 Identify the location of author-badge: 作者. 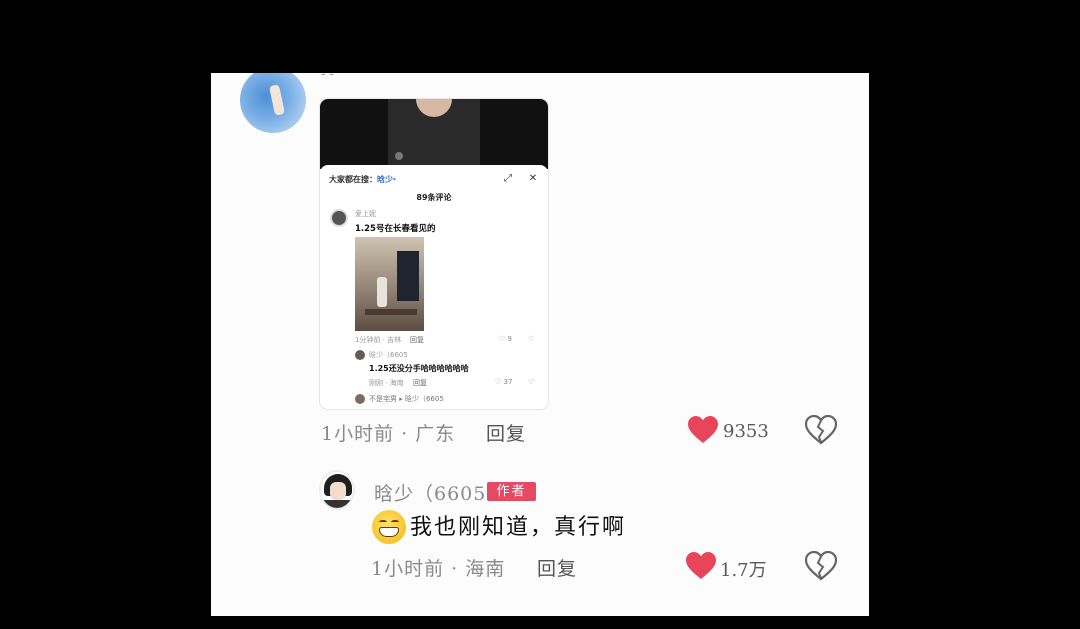
(511, 491).